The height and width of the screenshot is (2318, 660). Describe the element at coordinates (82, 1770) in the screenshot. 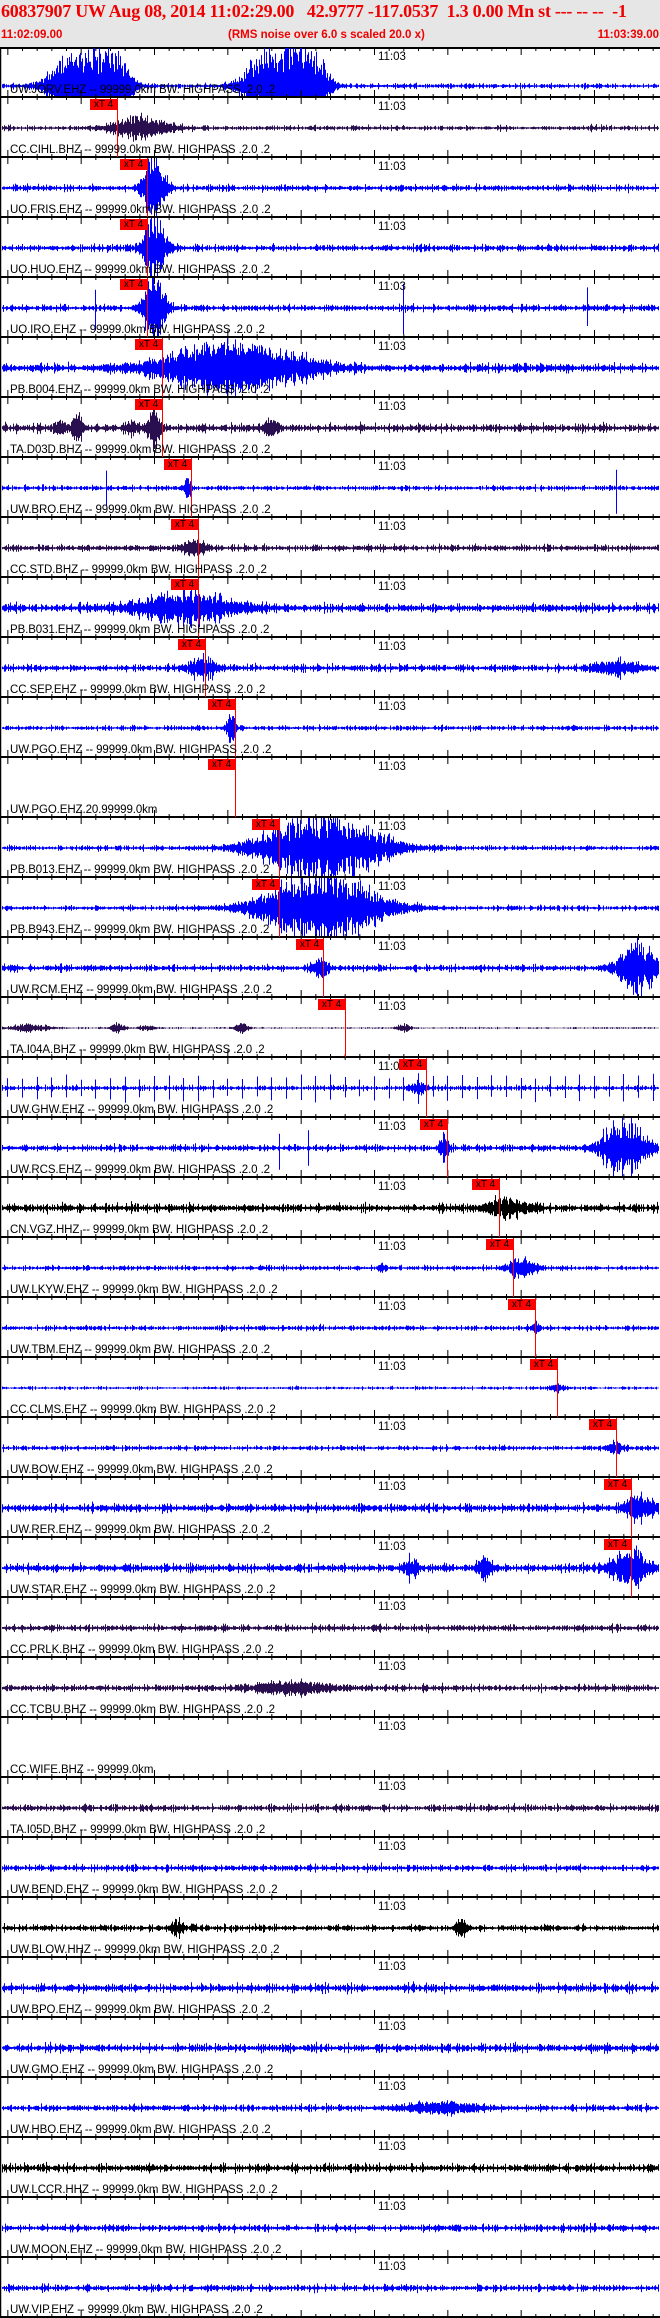

I see `station-label: CC.WIFE.BHZ -- 99999.0km` at that location.